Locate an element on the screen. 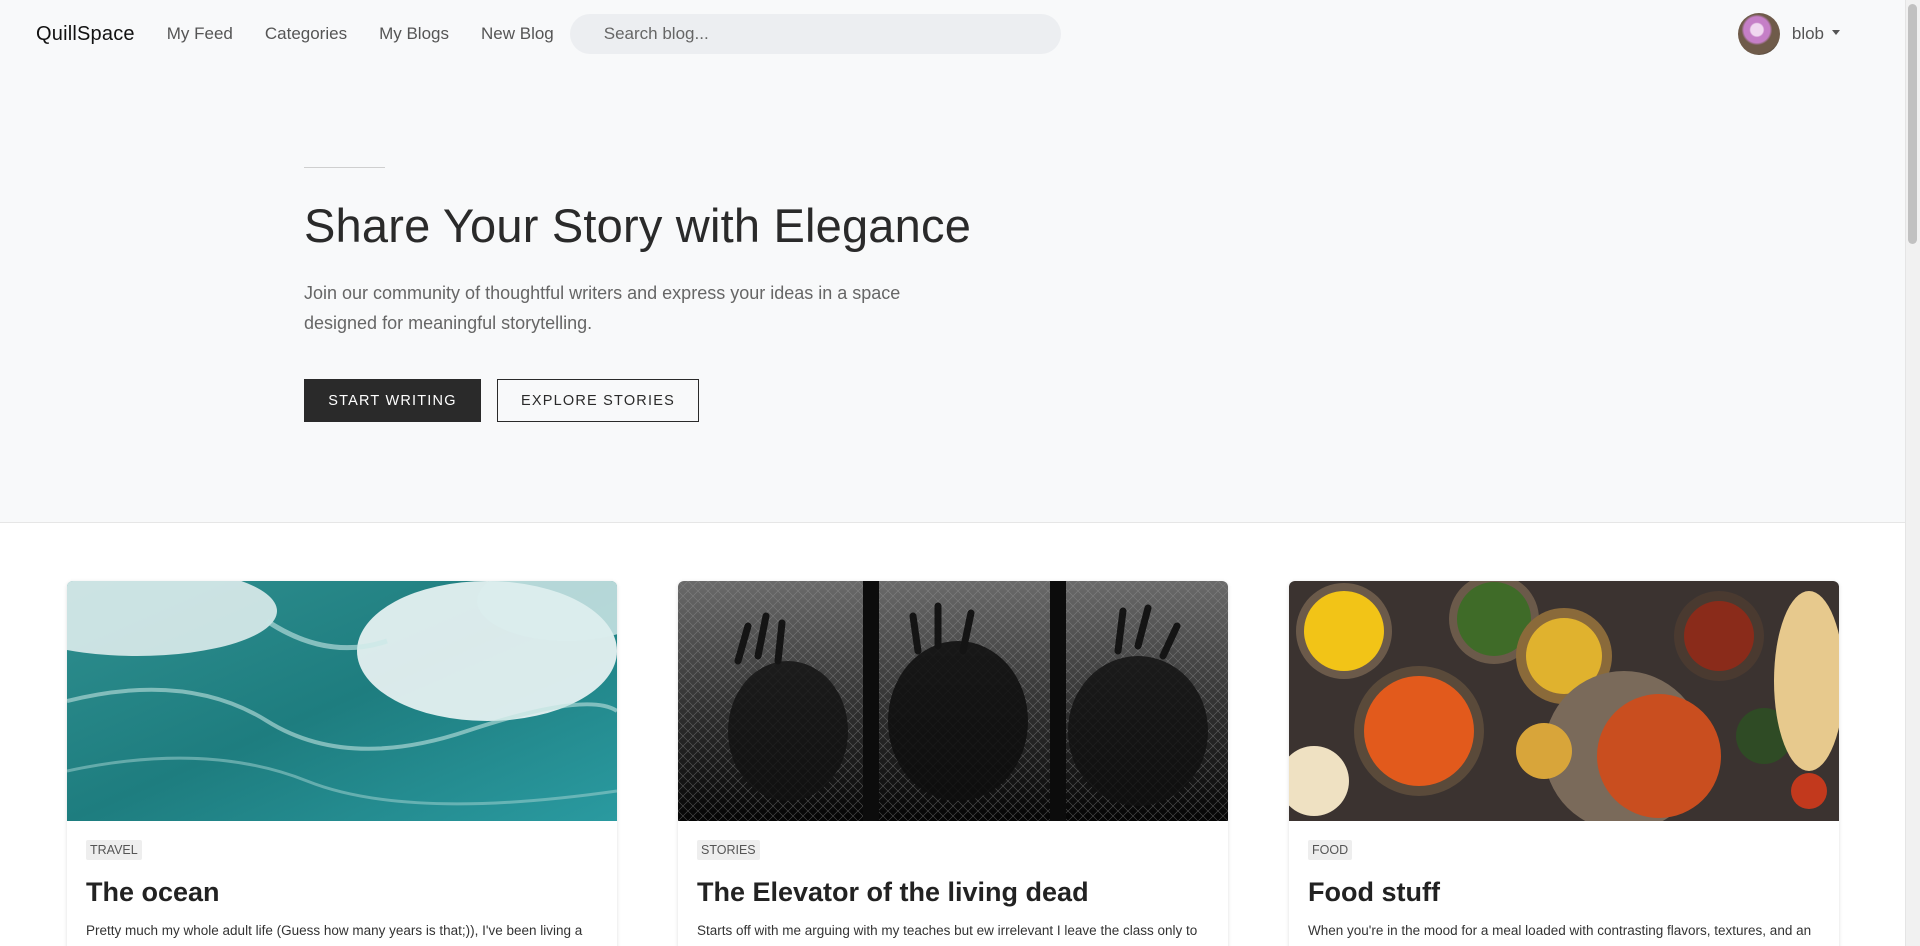 The image size is (1920, 946). category-tag: TRAVEL is located at coordinates (114, 850).